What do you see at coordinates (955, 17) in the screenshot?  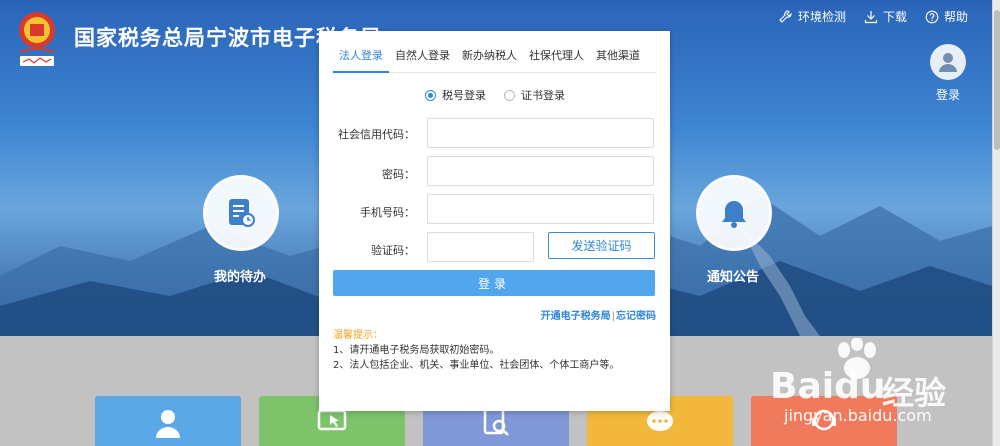 I see `help-label: 帮助` at bounding box center [955, 17].